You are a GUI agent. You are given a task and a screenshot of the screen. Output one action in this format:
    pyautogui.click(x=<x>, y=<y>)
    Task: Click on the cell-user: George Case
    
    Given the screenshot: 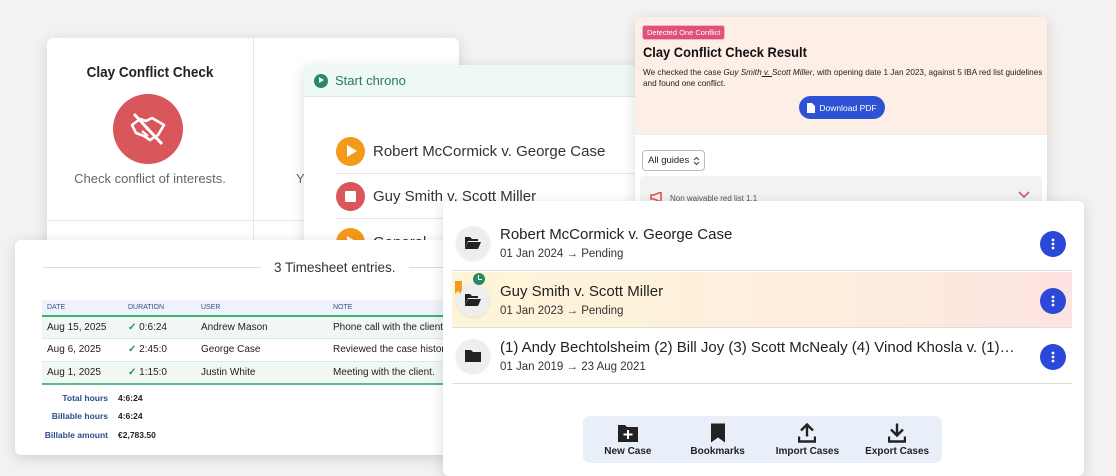 What is the action you would take?
    pyautogui.click(x=262, y=350)
    